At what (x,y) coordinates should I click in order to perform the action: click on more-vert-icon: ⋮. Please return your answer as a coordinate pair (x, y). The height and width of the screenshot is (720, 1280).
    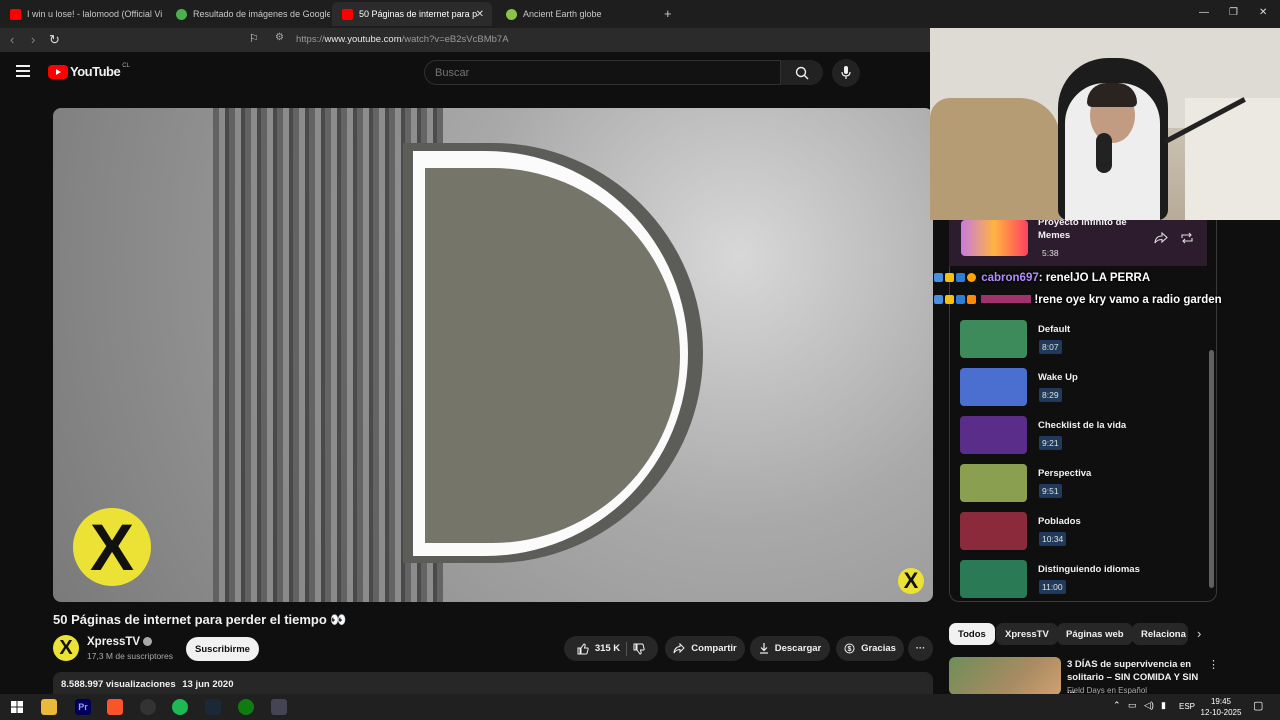
    Looking at the image, I should click on (1213, 664).